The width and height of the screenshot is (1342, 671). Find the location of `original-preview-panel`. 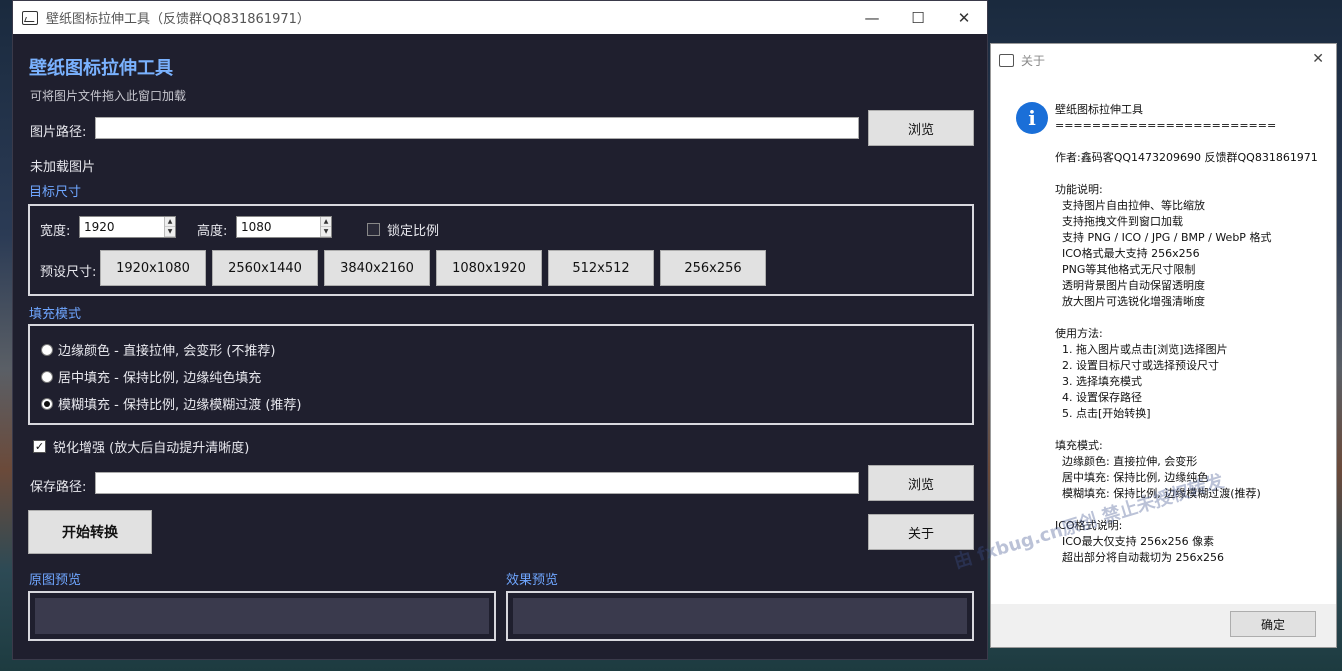

original-preview-panel is located at coordinates (262, 616).